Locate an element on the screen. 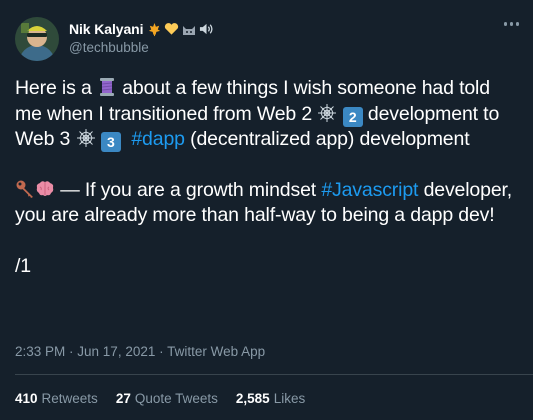 This screenshot has height=420, width=533. tweet-date-link: Jun 17, 2021 is located at coordinates (116, 351).